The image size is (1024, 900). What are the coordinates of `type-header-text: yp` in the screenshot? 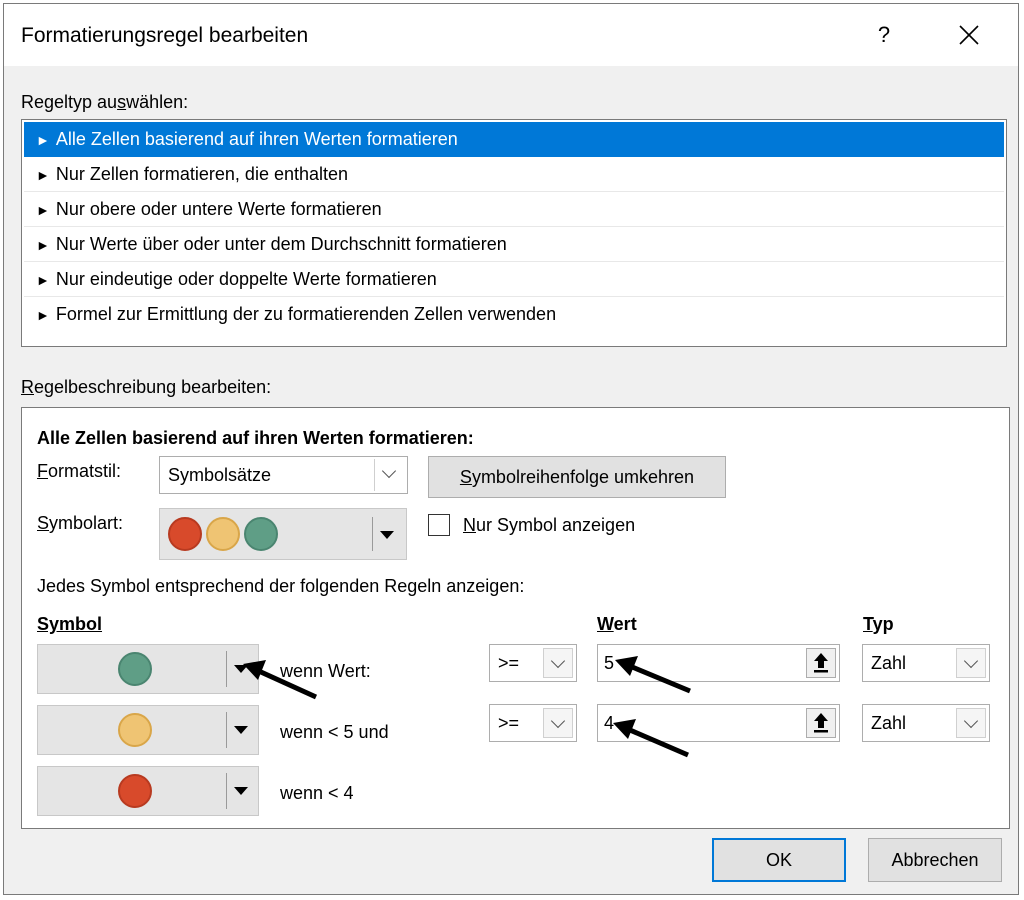 It's located at (883, 624).